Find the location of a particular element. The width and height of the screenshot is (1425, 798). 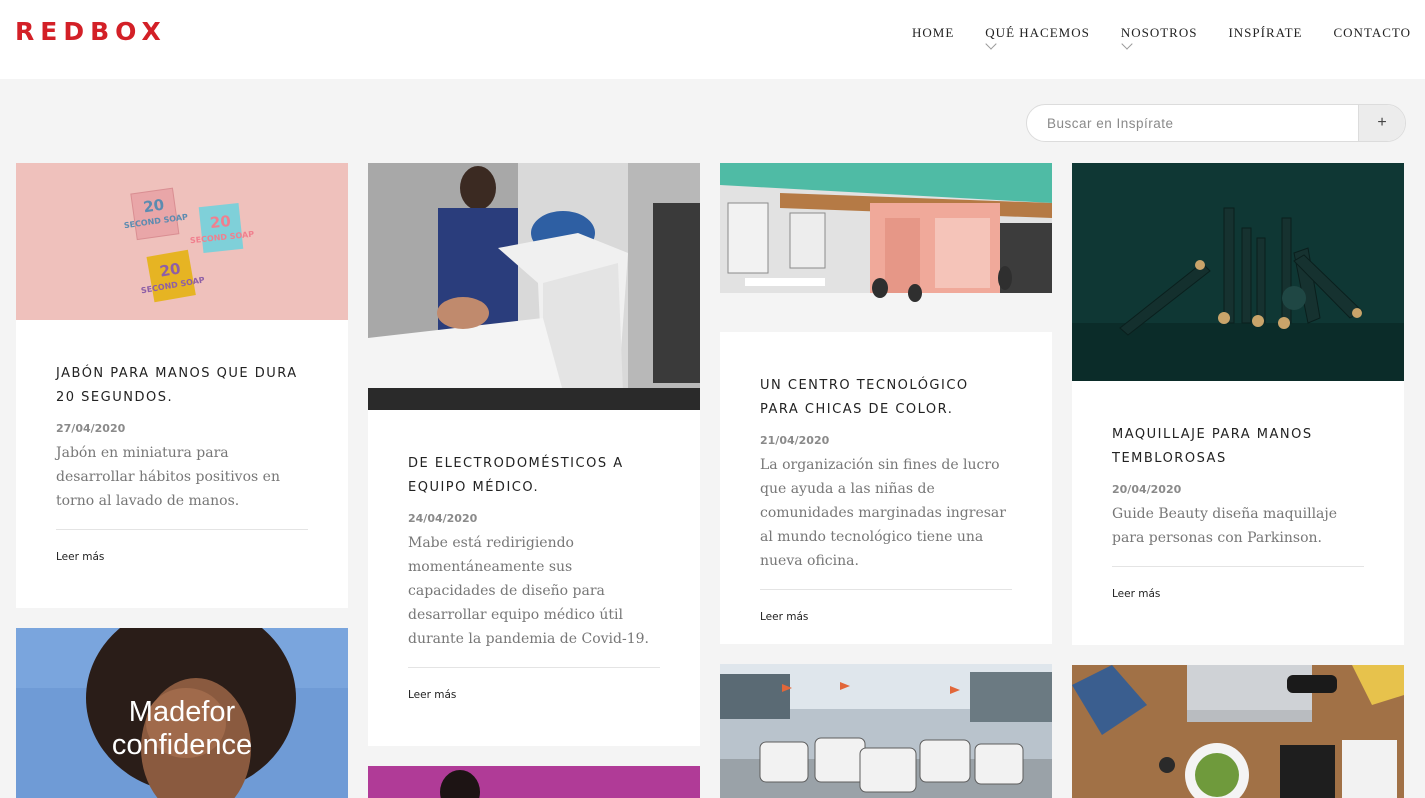

confidence-line-2: confidence is located at coordinates (182, 745).